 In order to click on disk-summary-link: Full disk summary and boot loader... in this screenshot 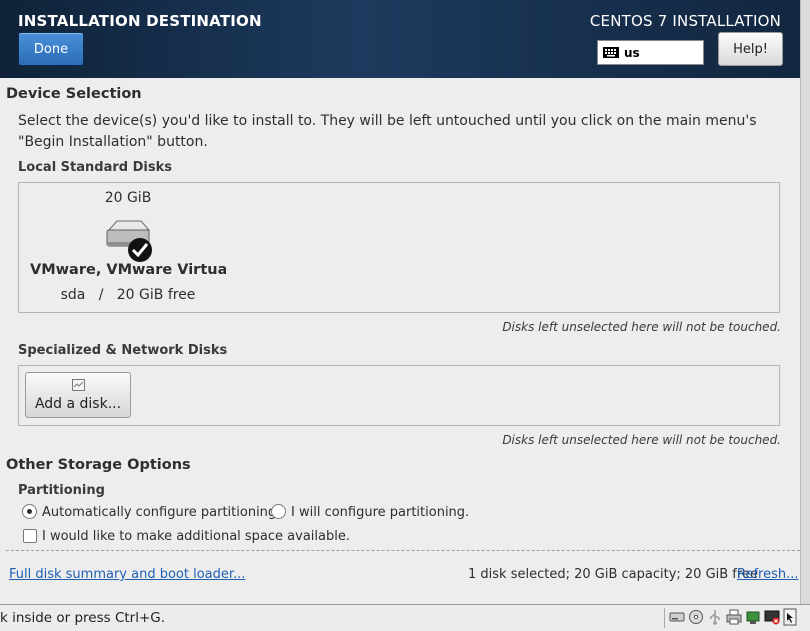, I will do `click(127, 574)`.